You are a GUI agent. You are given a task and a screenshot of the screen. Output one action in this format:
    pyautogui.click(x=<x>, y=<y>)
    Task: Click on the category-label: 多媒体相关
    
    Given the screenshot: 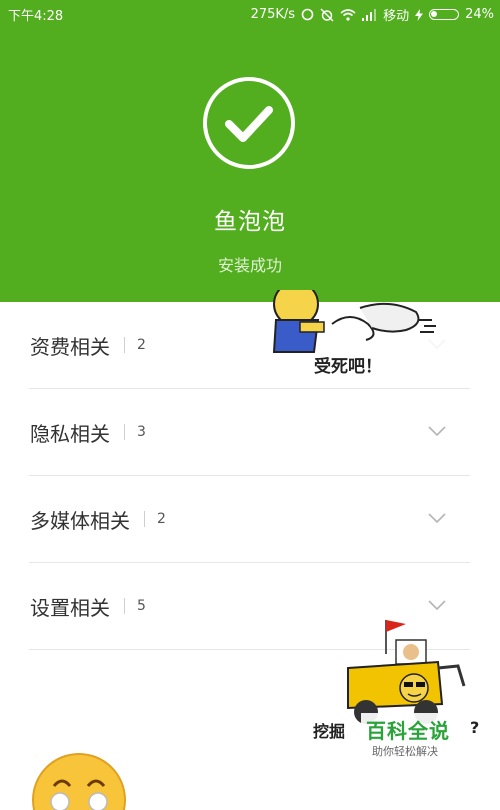 What is the action you would take?
    pyautogui.click(x=80, y=520)
    